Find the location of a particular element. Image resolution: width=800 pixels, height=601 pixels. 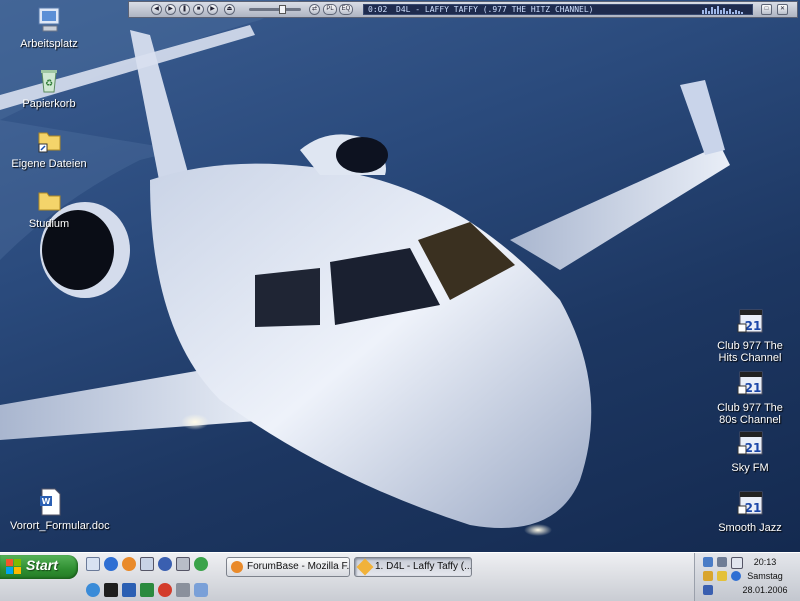

desktop-icon-label: Arbeitsplatz is located at coordinates (49, 44).